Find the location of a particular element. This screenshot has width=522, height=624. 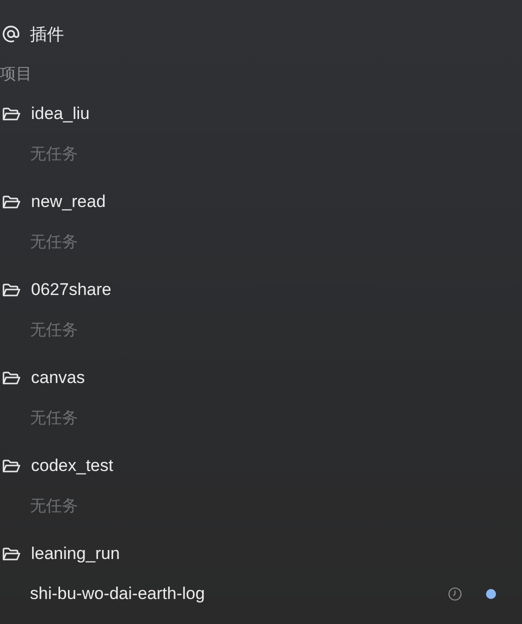

project-item: 0627share is located at coordinates (261, 290).